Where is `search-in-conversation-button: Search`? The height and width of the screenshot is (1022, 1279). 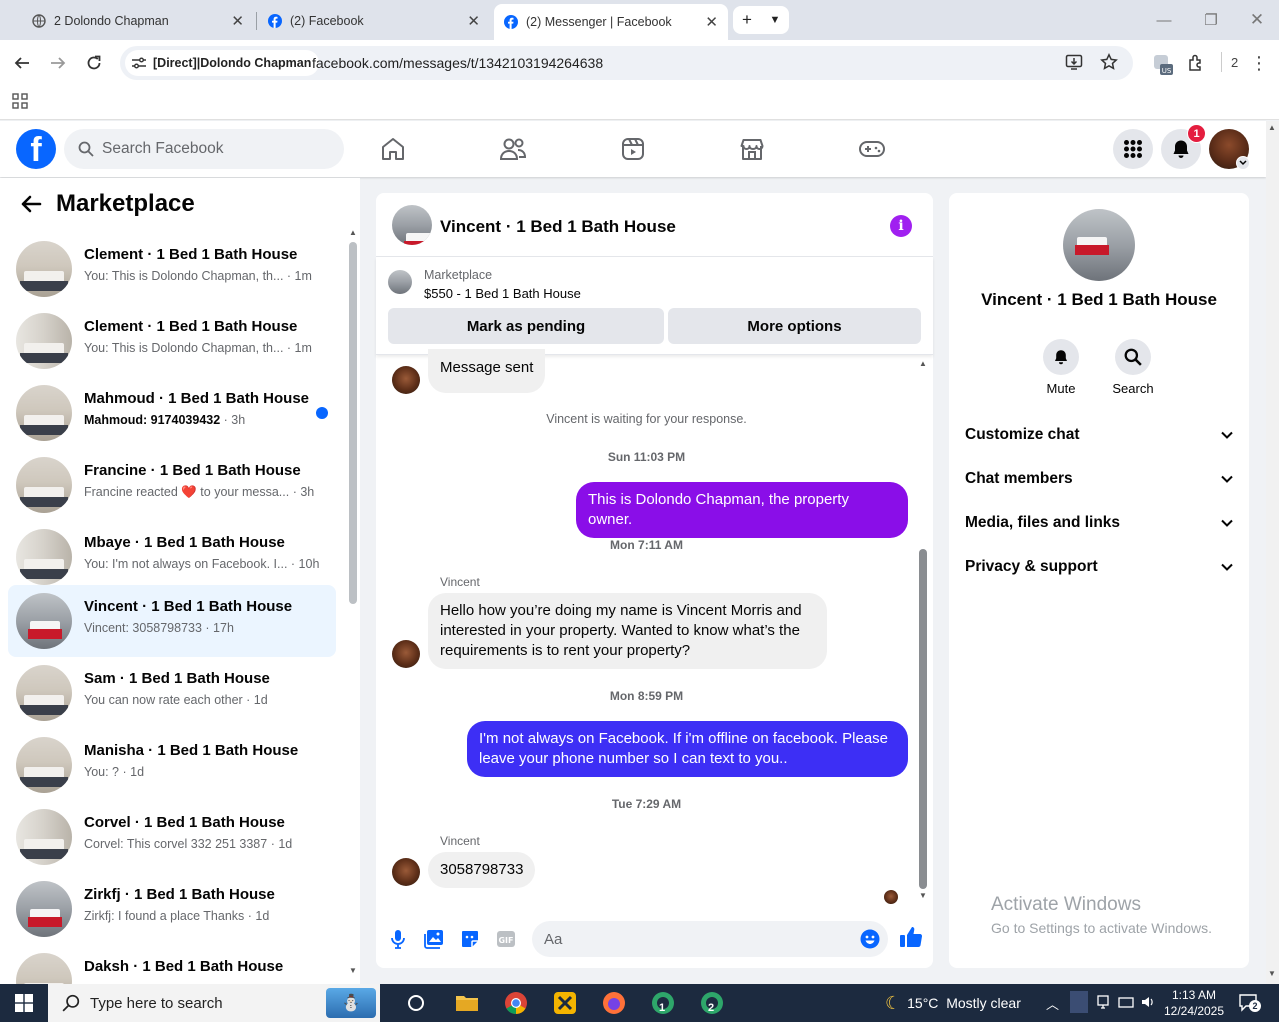
search-in-conversation-button: Search is located at coordinates (1133, 367).